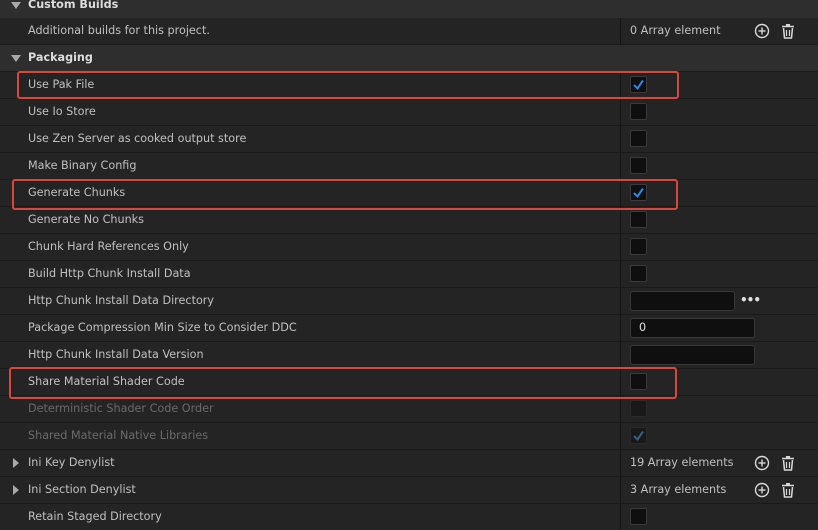  I want to click on min-size-number-input: 0, so click(692, 328).